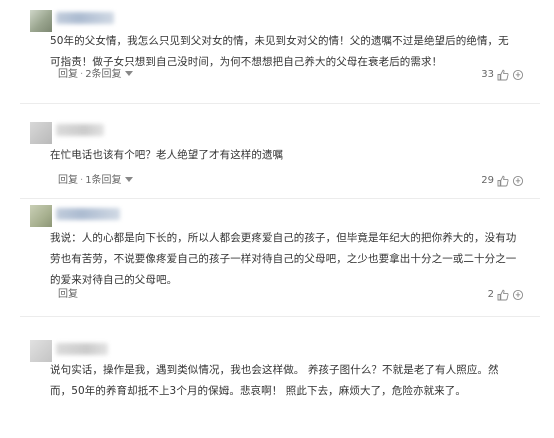 Image resolution: width=554 pixels, height=438 pixels. I want to click on comment-actions: 回复 · 2条回复, so click(95, 75).